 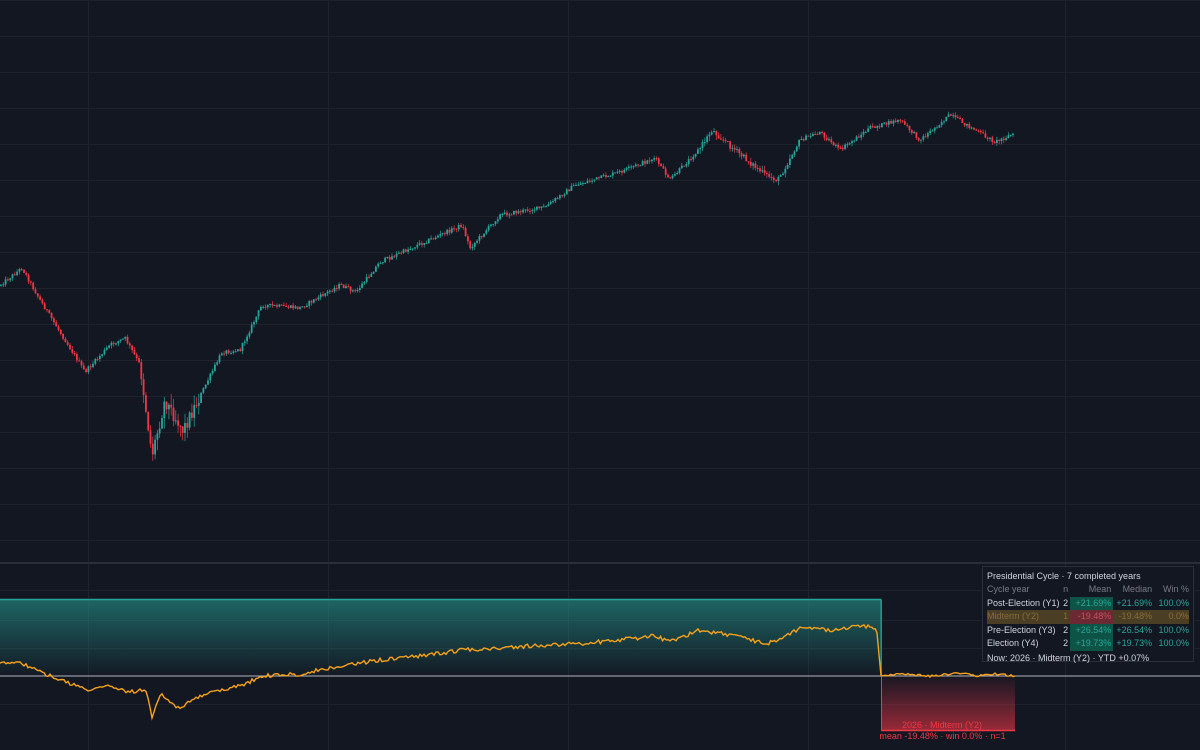 What do you see at coordinates (1134, 602) in the screenshot?
I see `row-median: +21.69%` at bounding box center [1134, 602].